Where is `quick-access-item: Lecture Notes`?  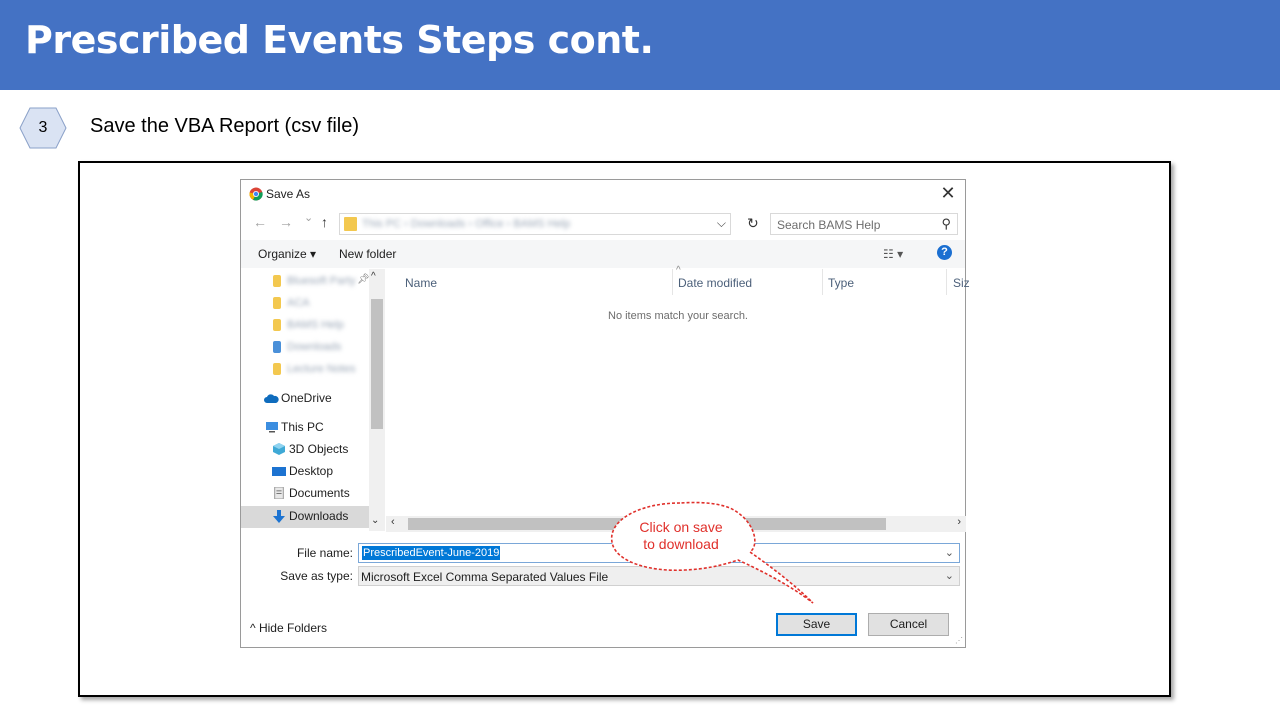
quick-access-item: Lecture Notes is located at coordinates (321, 369).